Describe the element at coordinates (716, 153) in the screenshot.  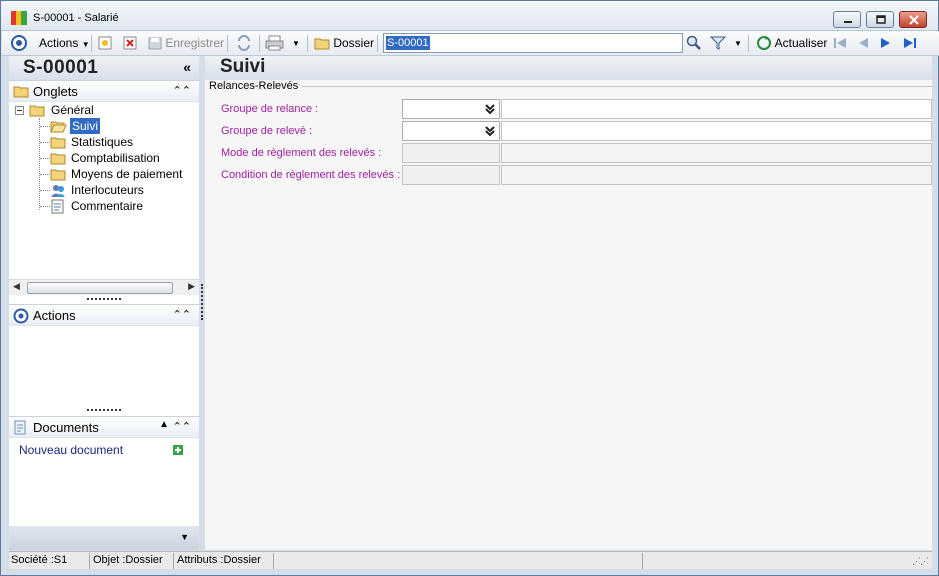
I see `mode-reglement-description` at that location.